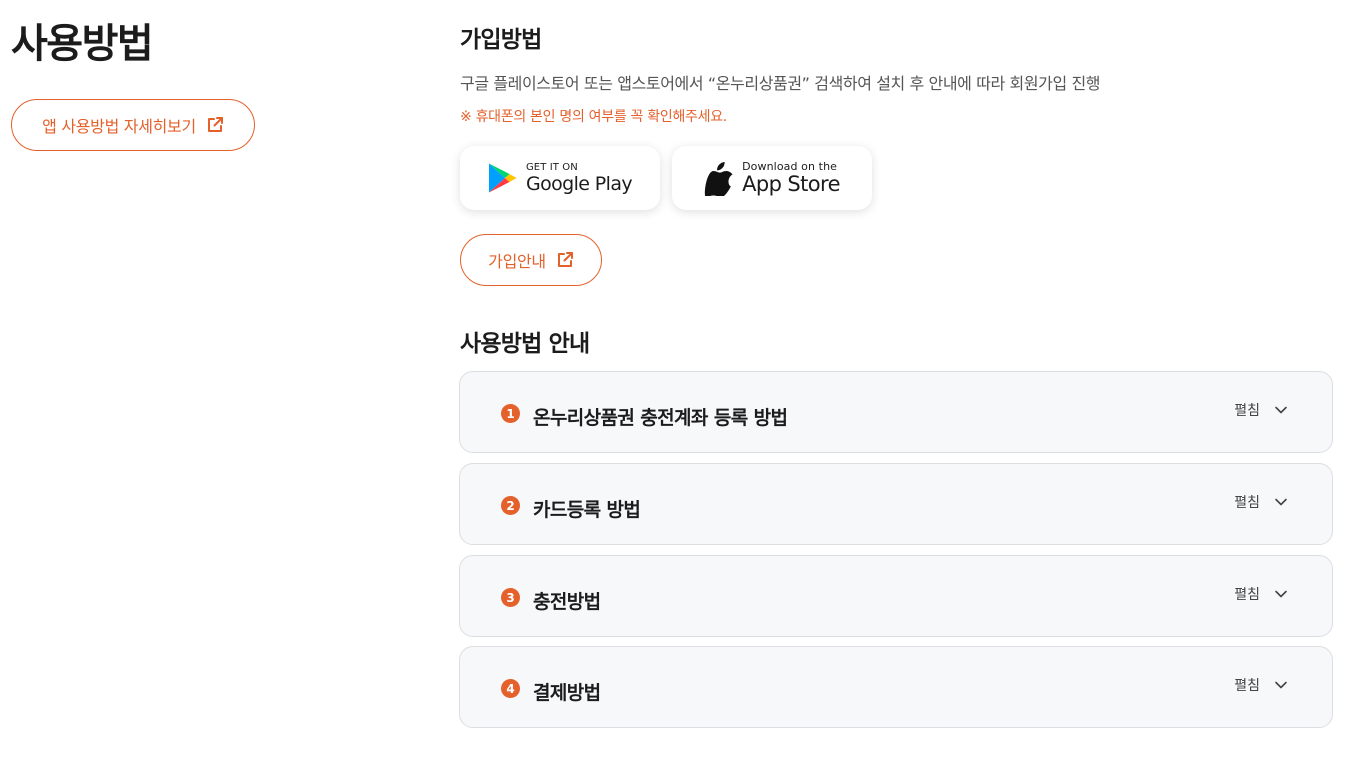  What do you see at coordinates (510, 505) in the screenshot?
I see `step-number-badge: 2` at bounding box center [510, 505].